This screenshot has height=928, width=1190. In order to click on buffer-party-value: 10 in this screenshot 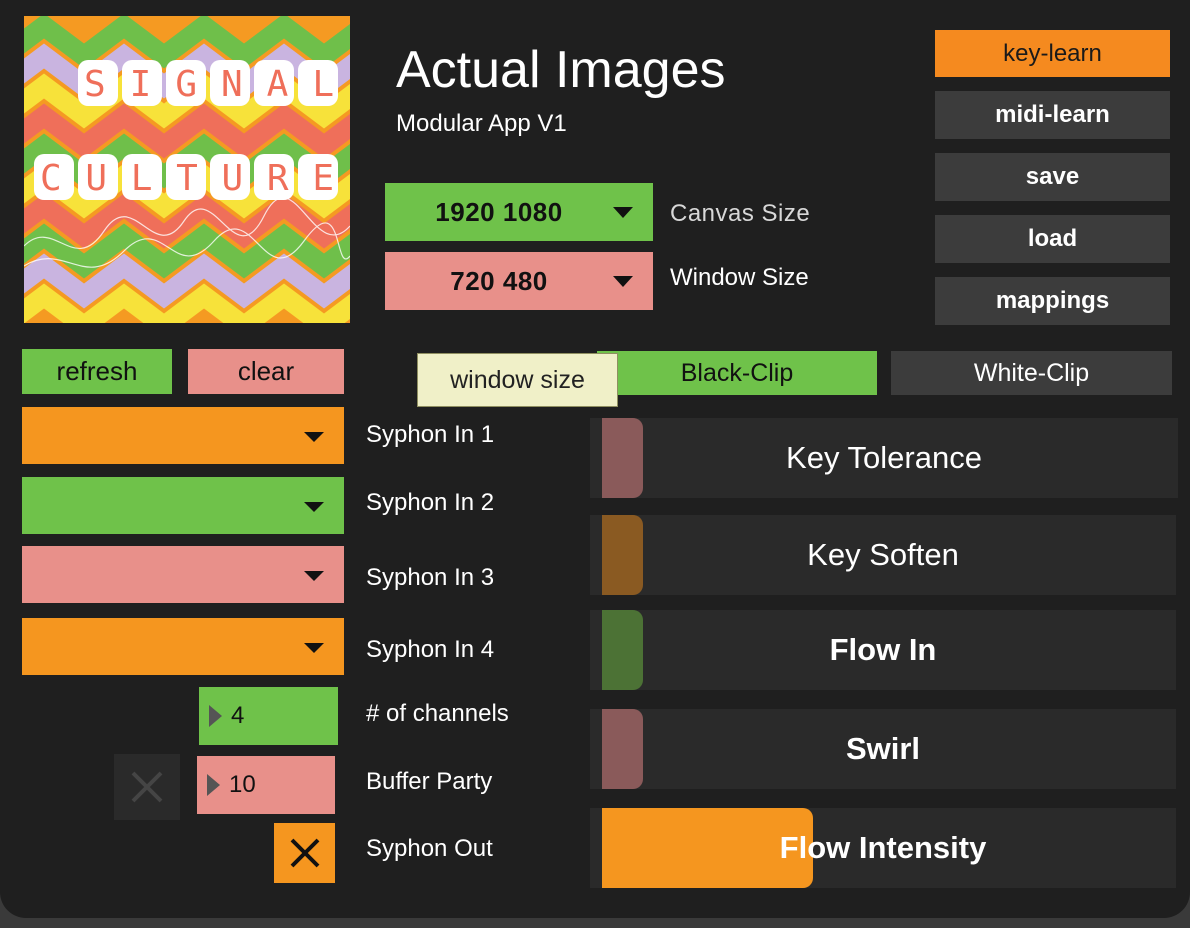, I will do `click(242, 784)`.